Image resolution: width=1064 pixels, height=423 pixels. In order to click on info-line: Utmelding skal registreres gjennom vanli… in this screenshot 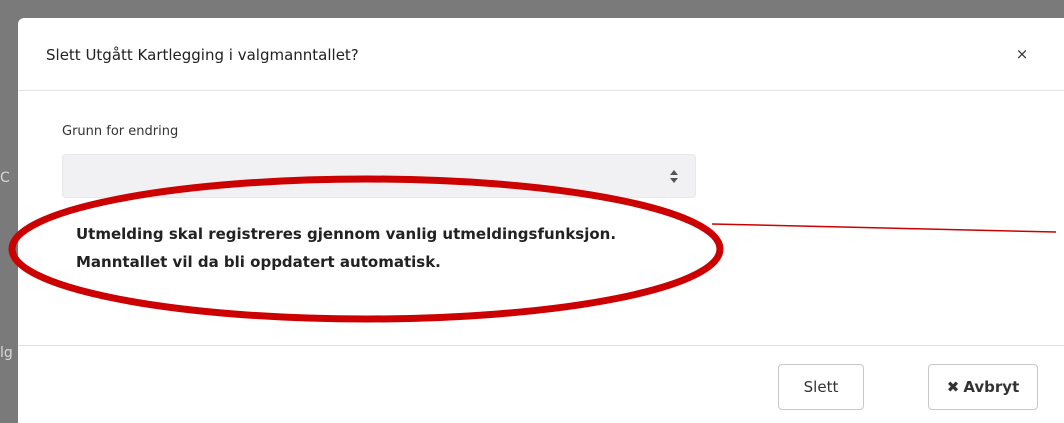, I will do `click(346, 234)`.